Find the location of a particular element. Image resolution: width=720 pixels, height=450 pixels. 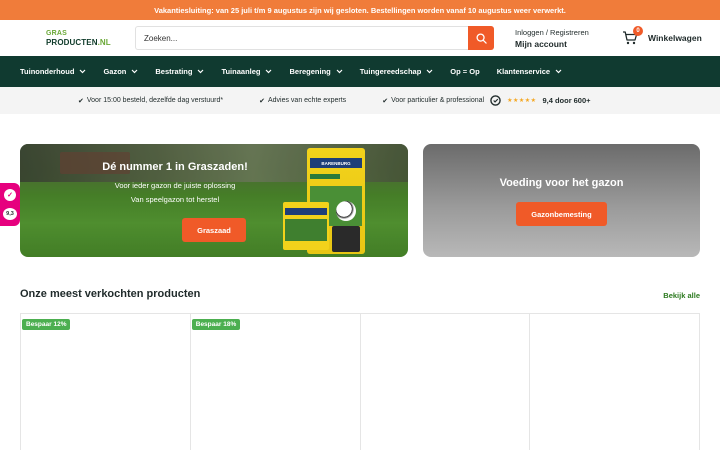

review-badge-score: 9,3 is located at coordinates (10, 213).